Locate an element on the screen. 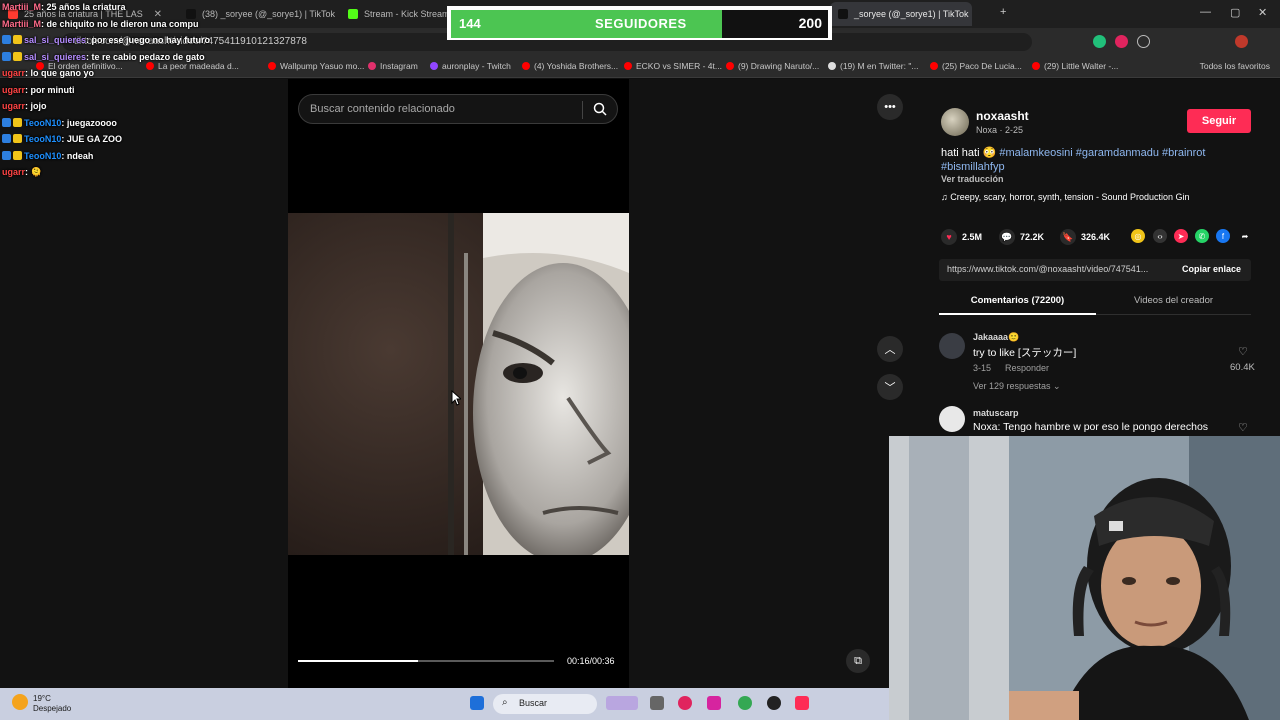  embed-icon: ‹› is located at coordinates (1160, 236).